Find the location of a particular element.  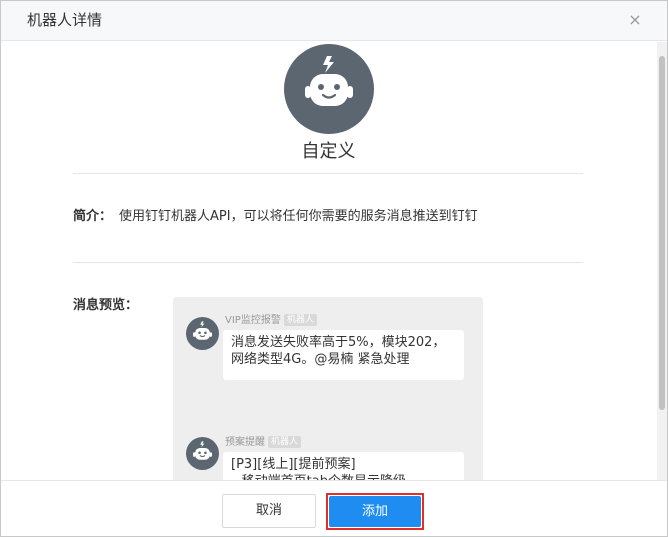

intro-label: 简介： is located at coordinates (93, 216).